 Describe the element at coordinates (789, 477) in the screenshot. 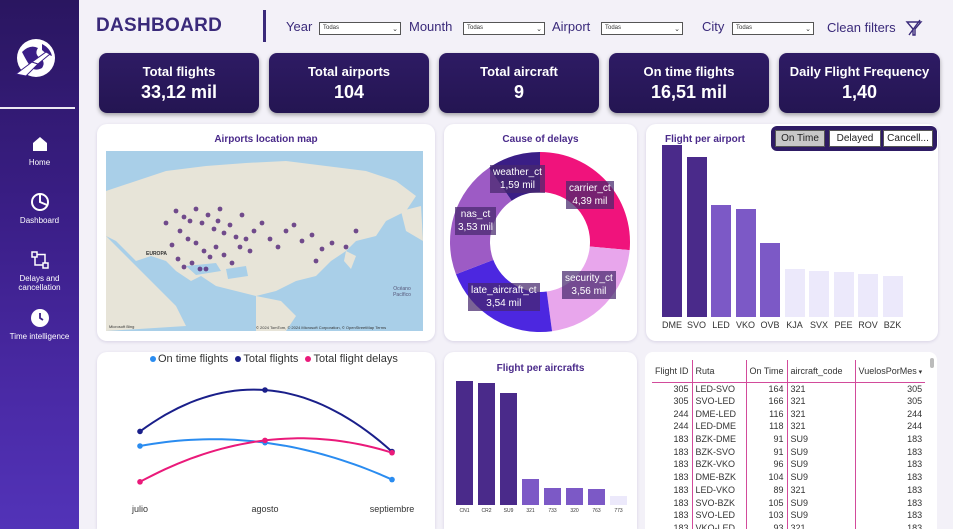

I see `table-row: 183 DME-BZK 104 SU9 183` at that location.